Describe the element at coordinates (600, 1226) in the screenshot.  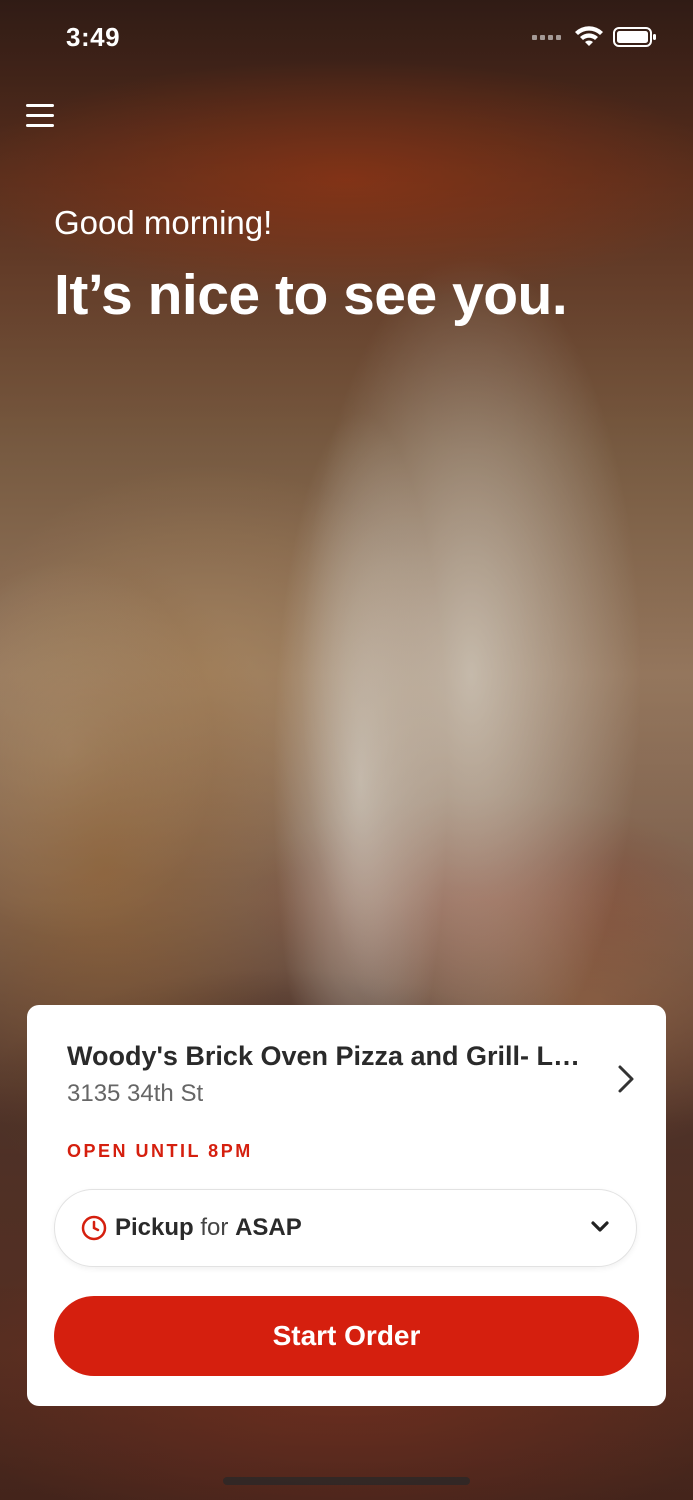
I see `chevron-down-icon` at that location.